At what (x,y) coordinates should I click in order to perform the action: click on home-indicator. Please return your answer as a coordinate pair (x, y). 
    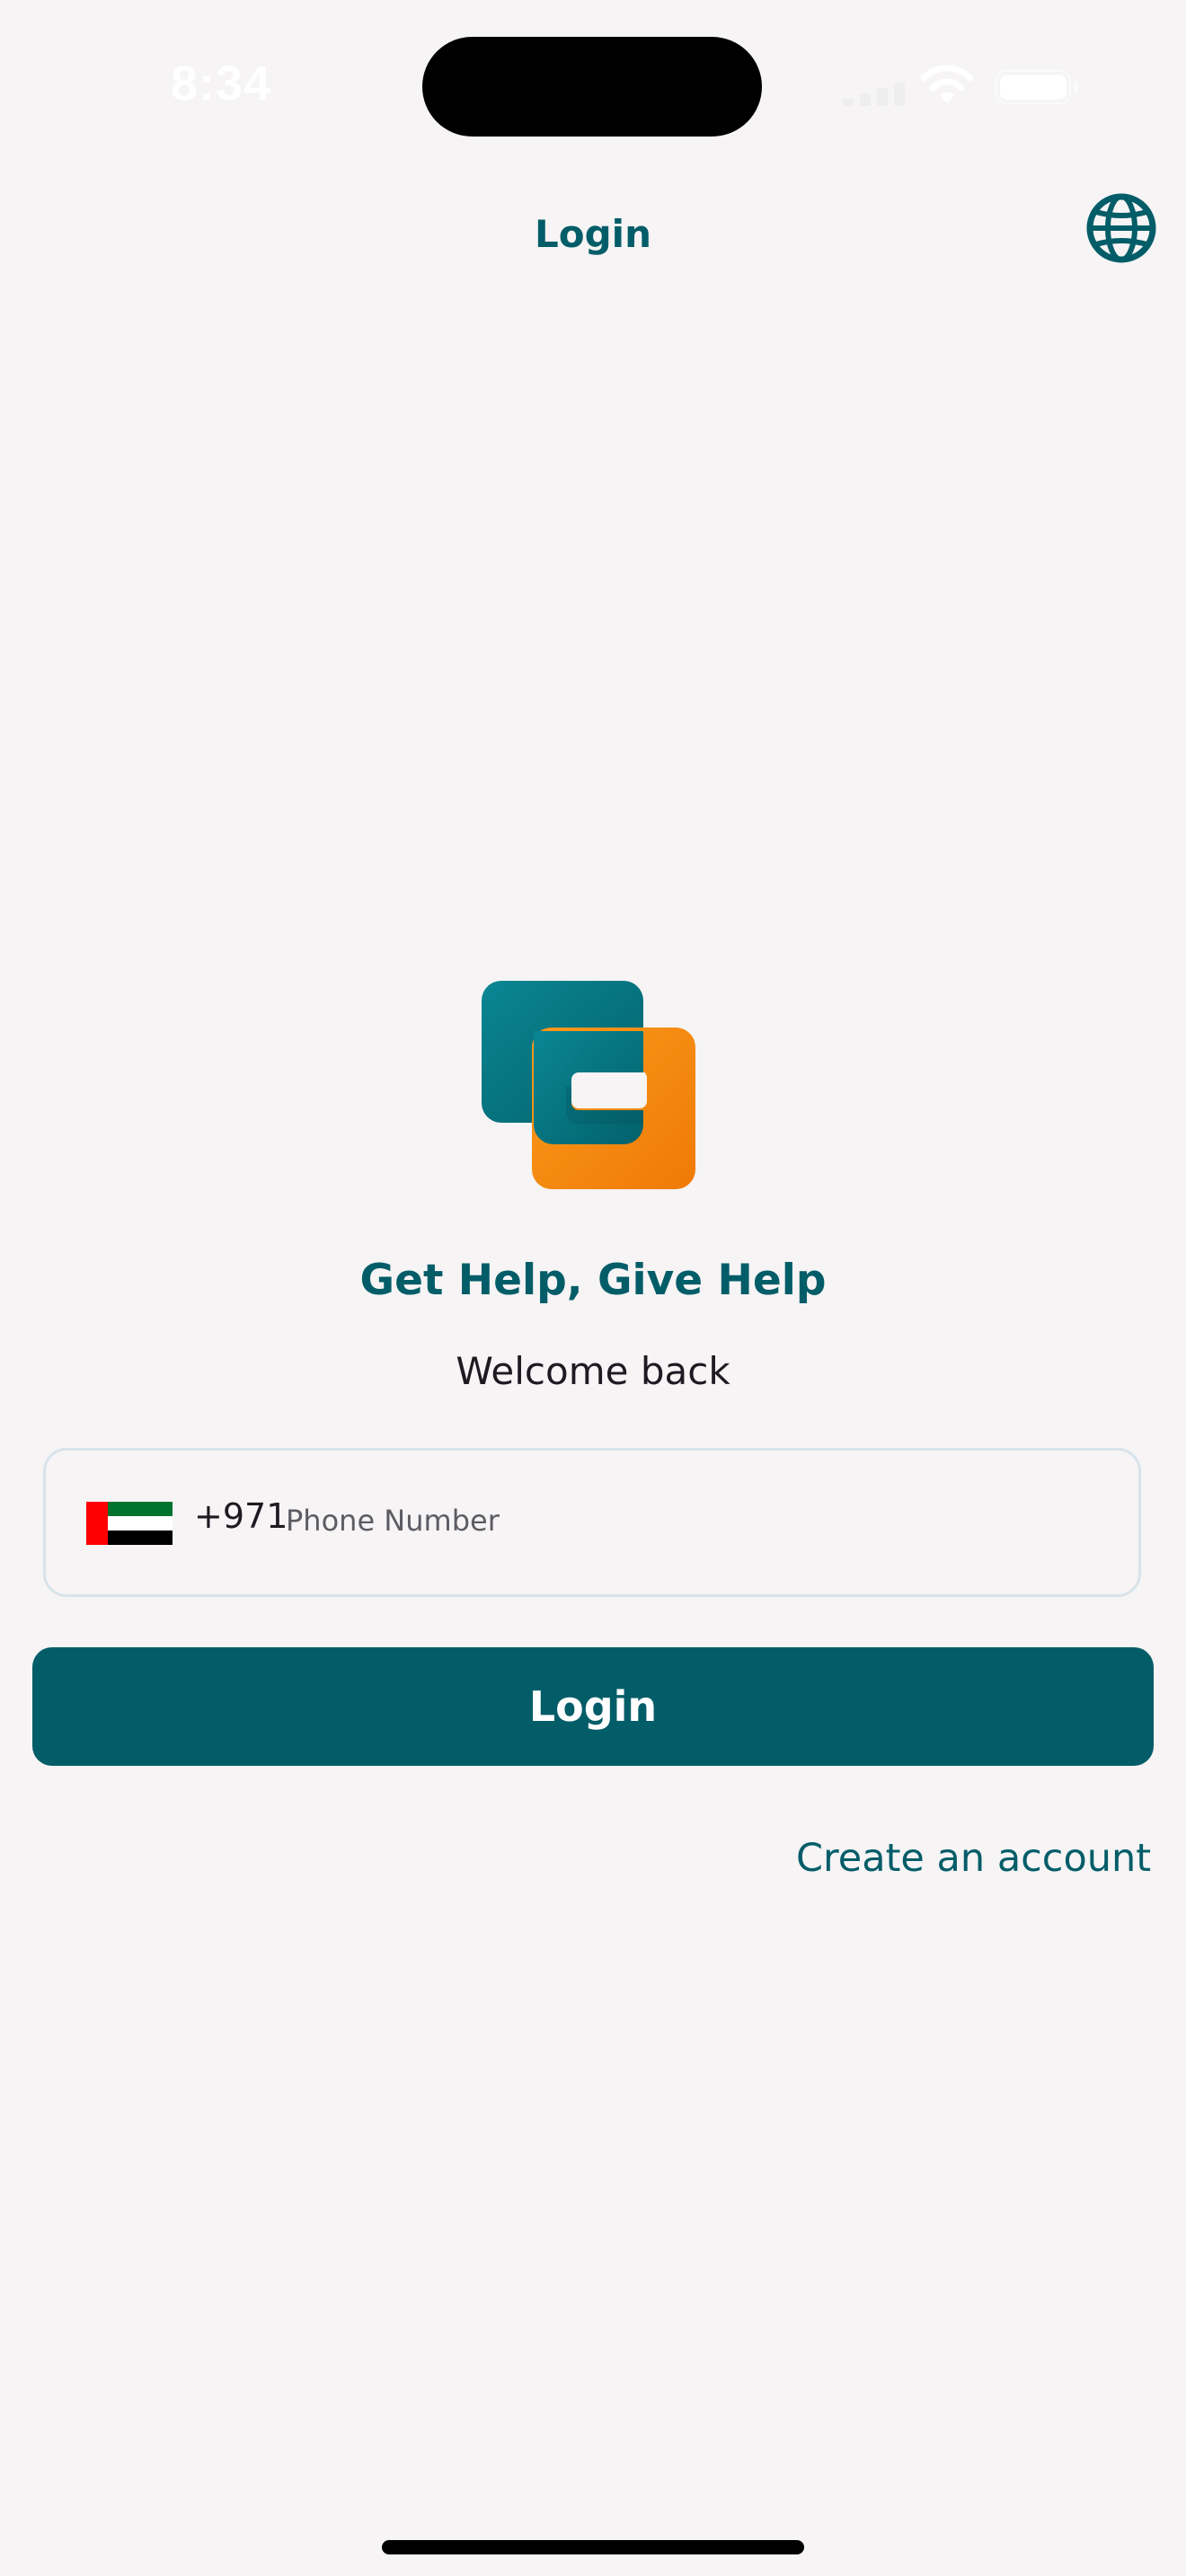
    Looking at the image, I should click on (593, 2547).